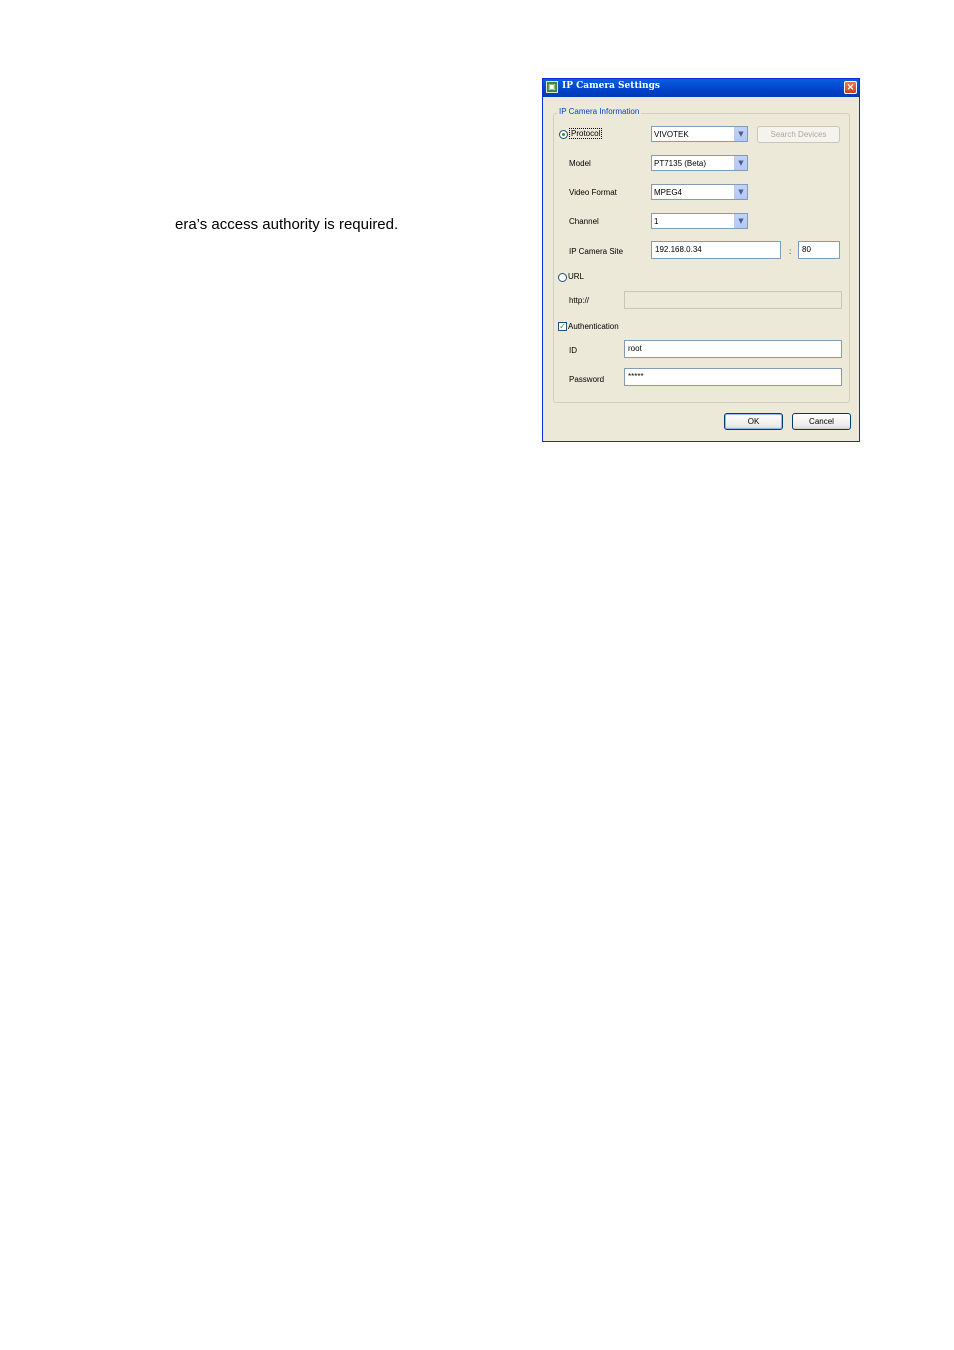 The width and height of the screenshot is (954, 1350). I want to click on authentication-checkbox: ✓, so click(562, 326).